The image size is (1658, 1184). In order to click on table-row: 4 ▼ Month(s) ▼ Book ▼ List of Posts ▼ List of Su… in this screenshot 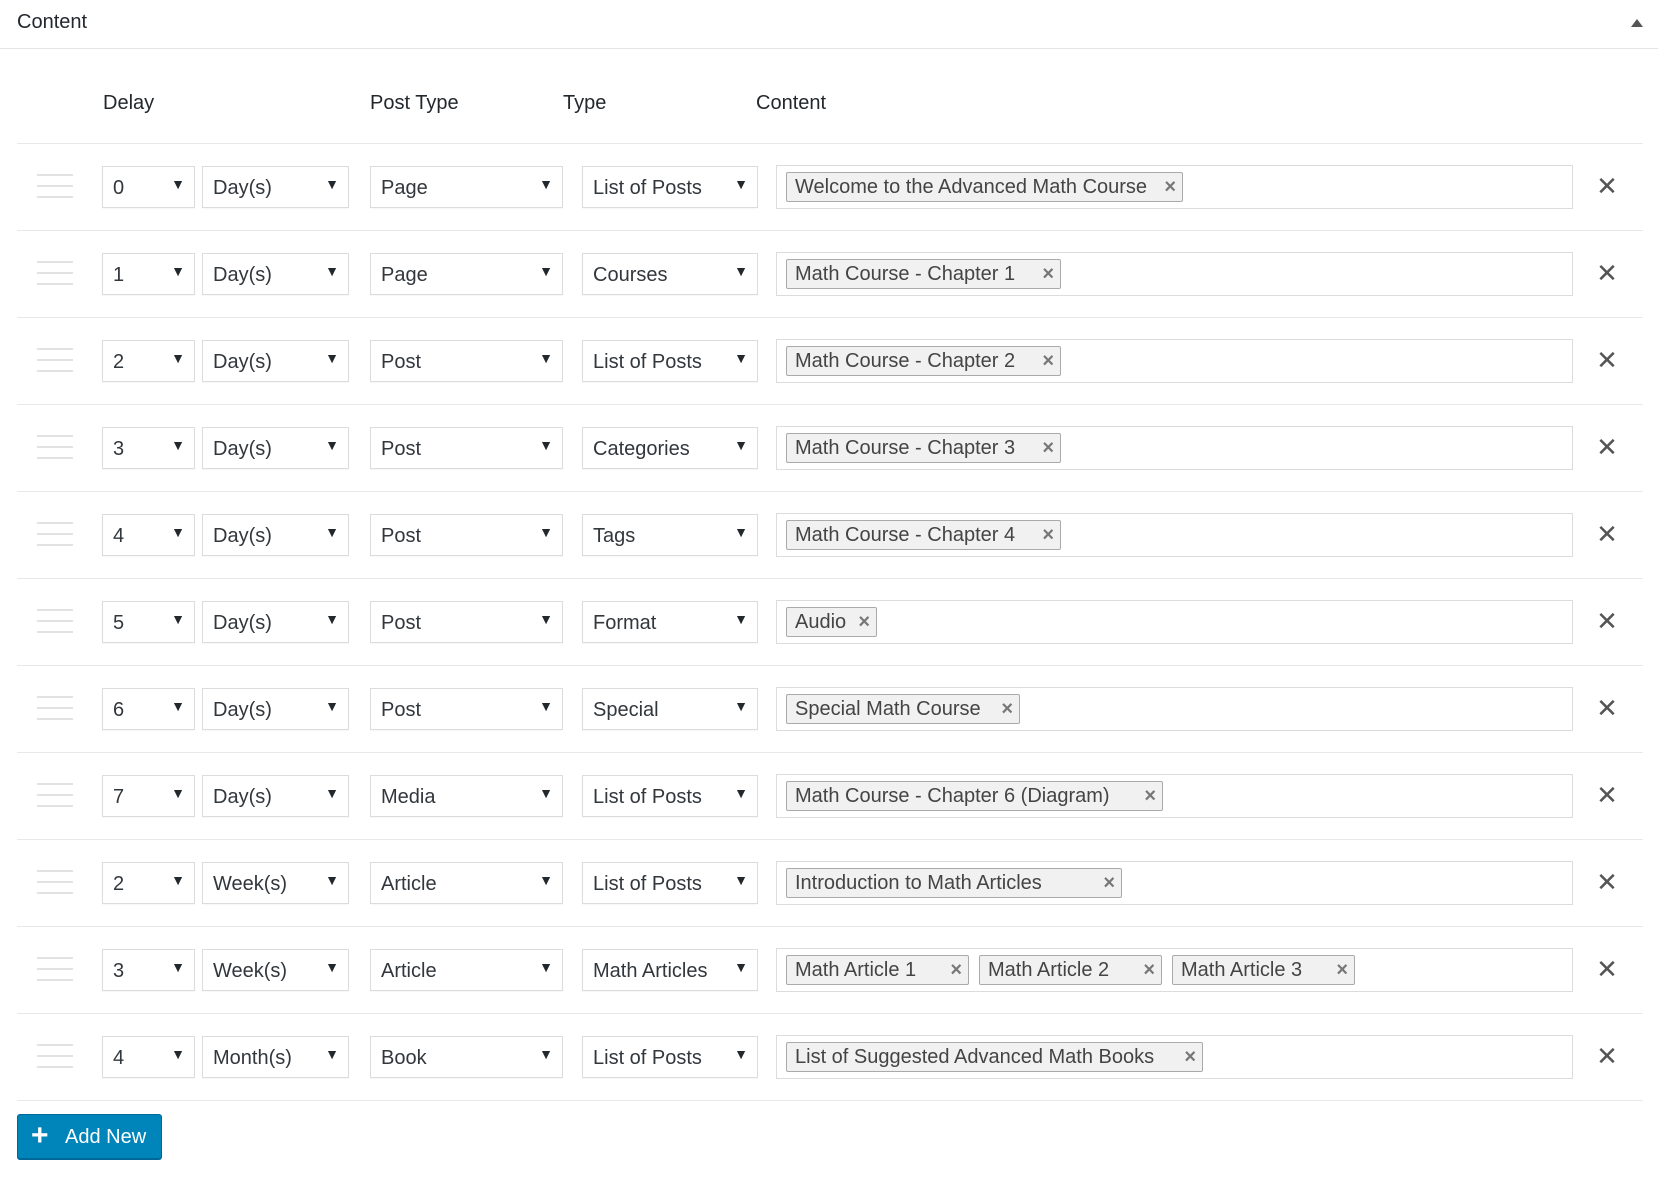, I will do `click(830, 1056)`.